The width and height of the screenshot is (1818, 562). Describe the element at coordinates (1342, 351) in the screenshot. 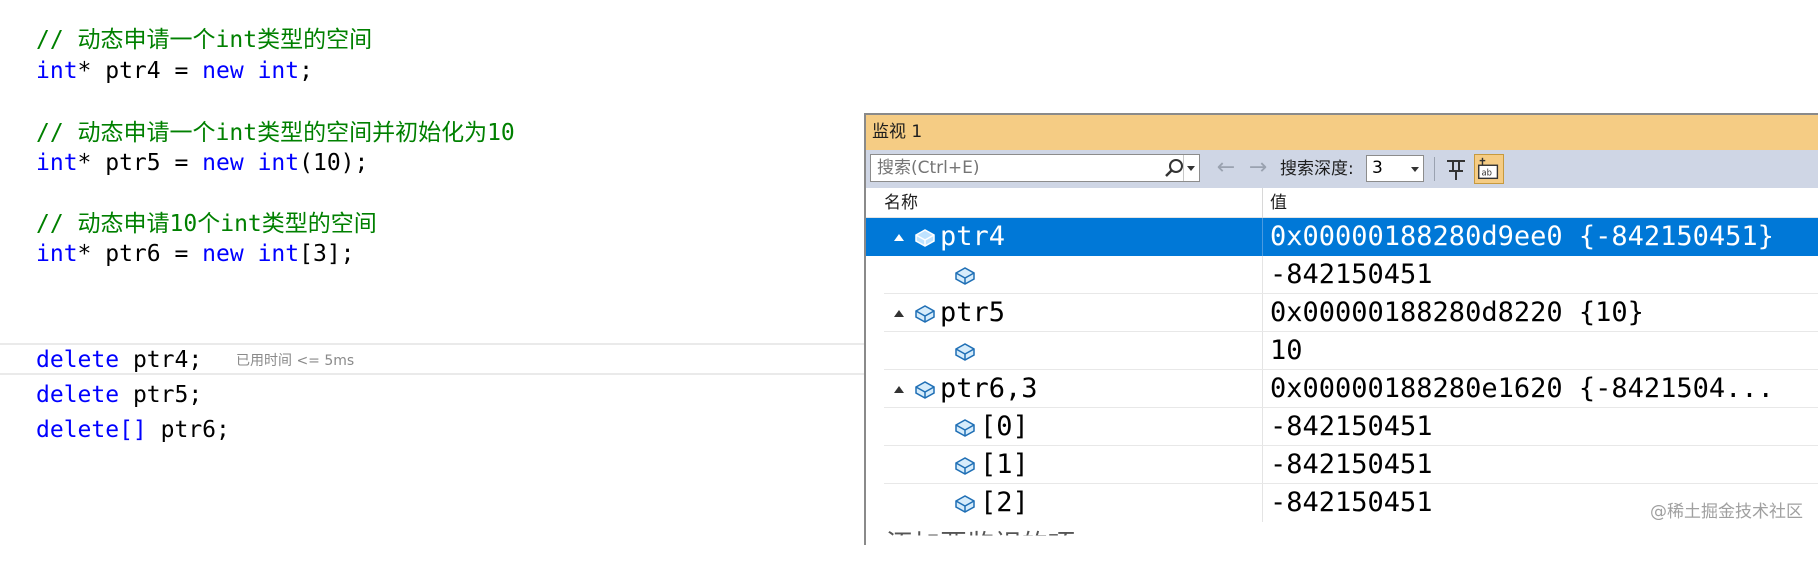

I see `watch-row-ptr5-deref: 10` at that location.